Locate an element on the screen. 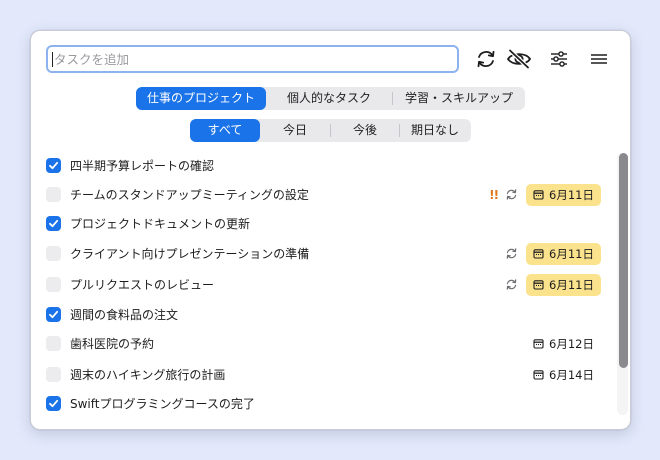 The image size is (660, 460). task-title: プロジェクトドキュメントの更新 is located at coordinates (160, 224).